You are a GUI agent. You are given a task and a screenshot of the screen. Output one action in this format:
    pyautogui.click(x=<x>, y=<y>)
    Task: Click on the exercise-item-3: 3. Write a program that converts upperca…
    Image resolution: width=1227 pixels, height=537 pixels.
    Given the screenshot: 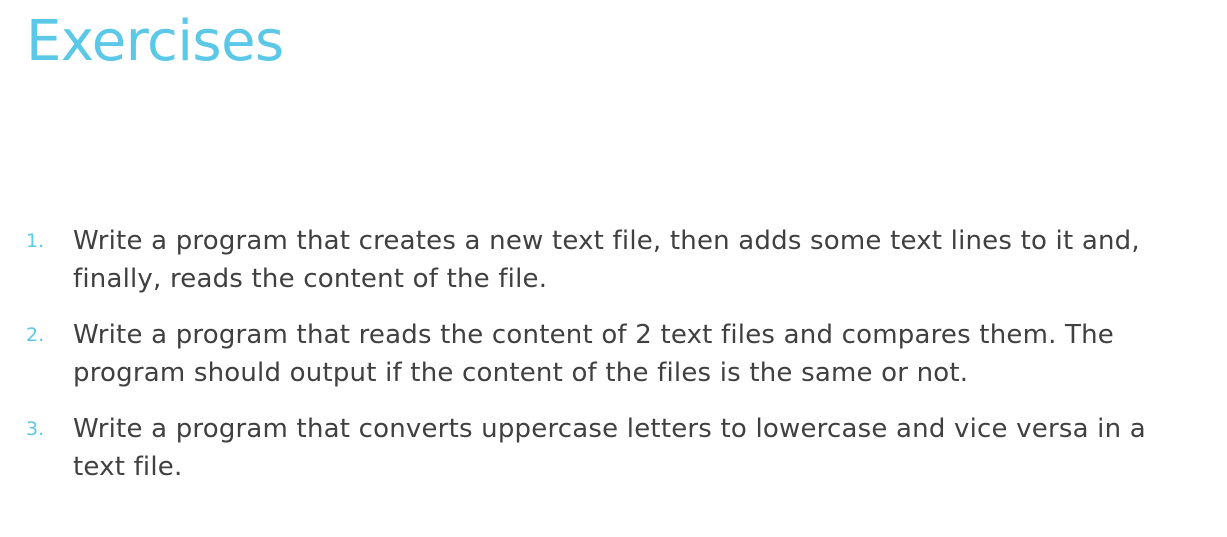 What is the action you would take?
    pyautogui.click(x=616, y=448)
    